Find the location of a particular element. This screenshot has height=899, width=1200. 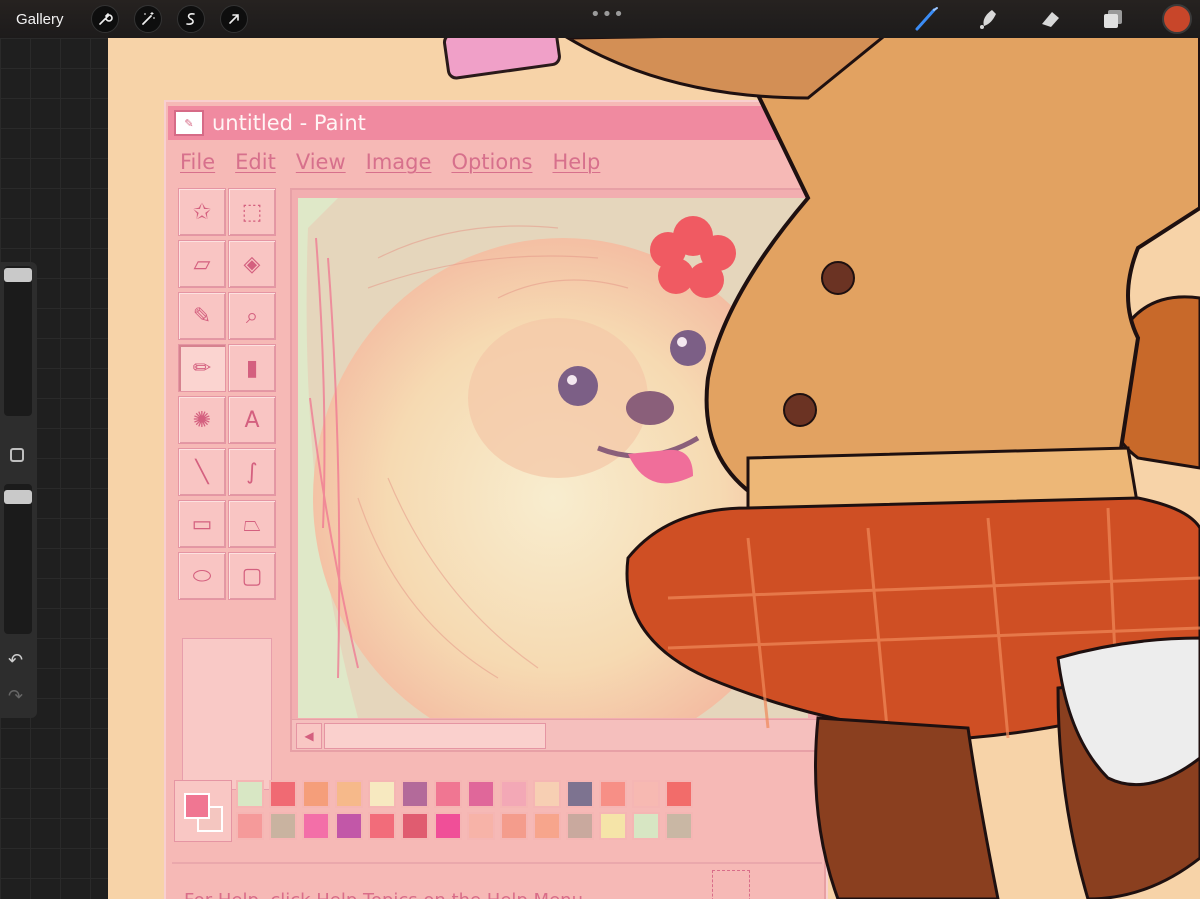

modify-button is located at coordinates (17, 455).